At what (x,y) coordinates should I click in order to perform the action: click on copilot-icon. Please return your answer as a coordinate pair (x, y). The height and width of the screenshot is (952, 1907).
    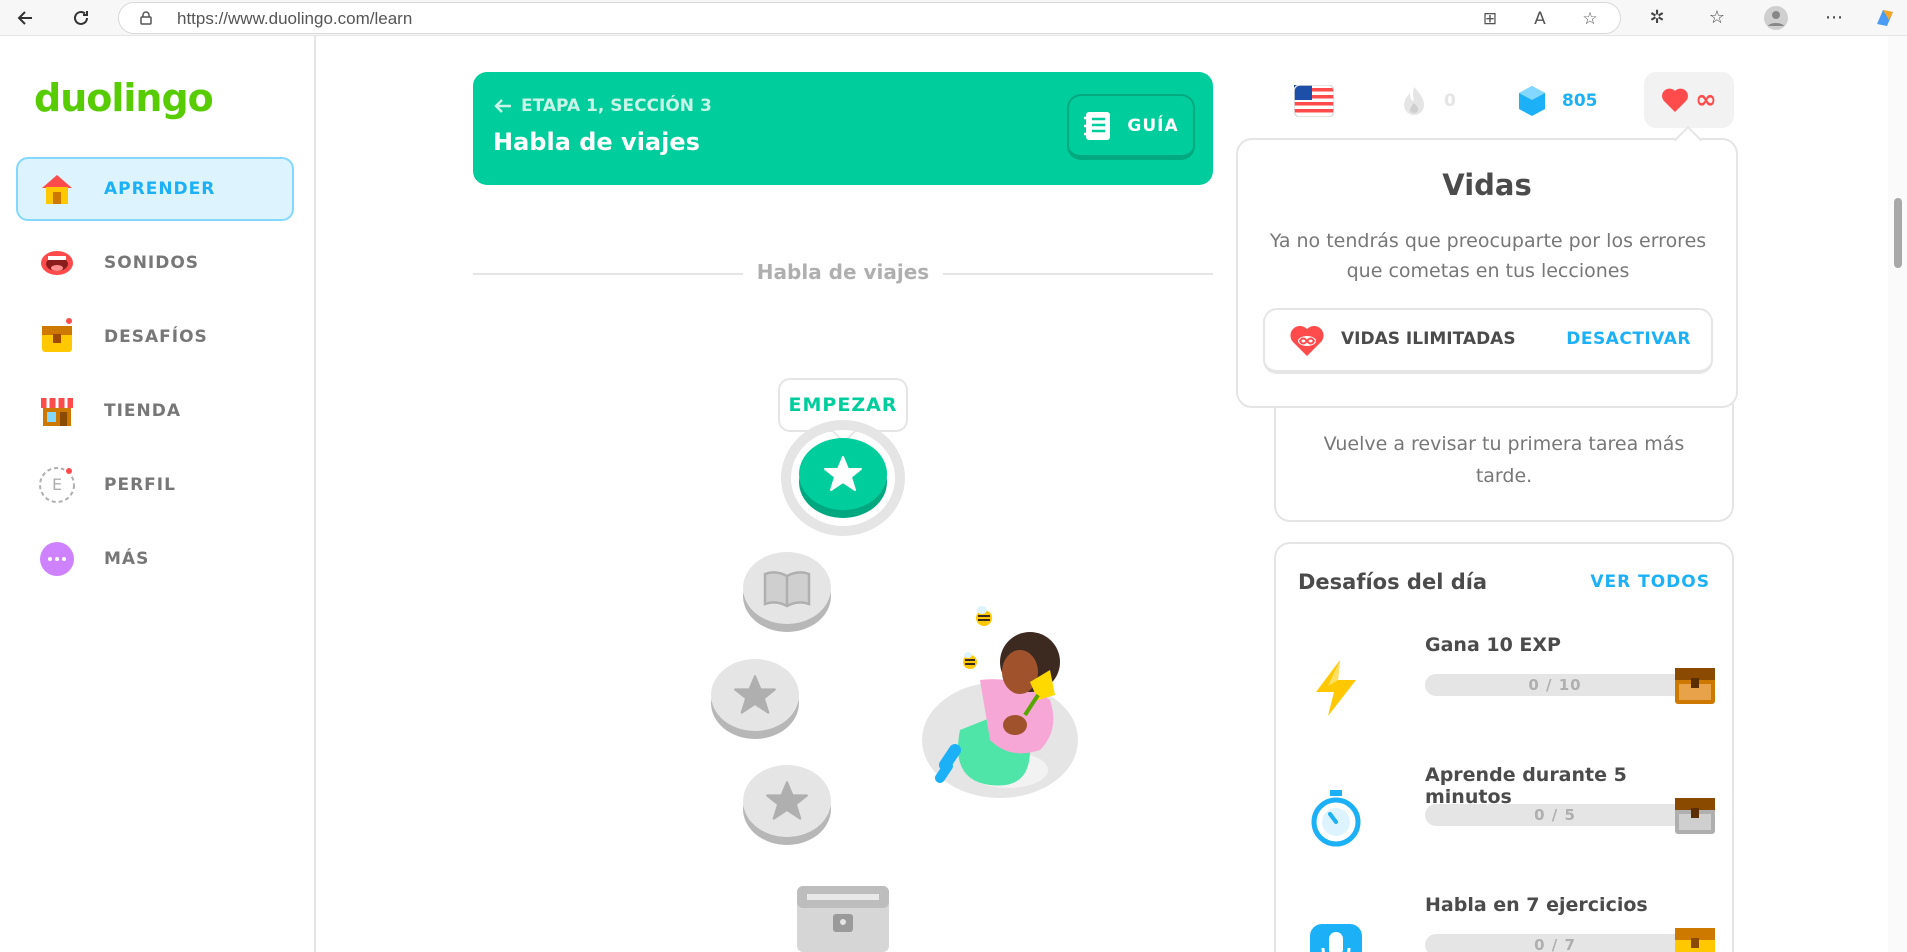
    Looking at the image, I should click on (1885, 18).